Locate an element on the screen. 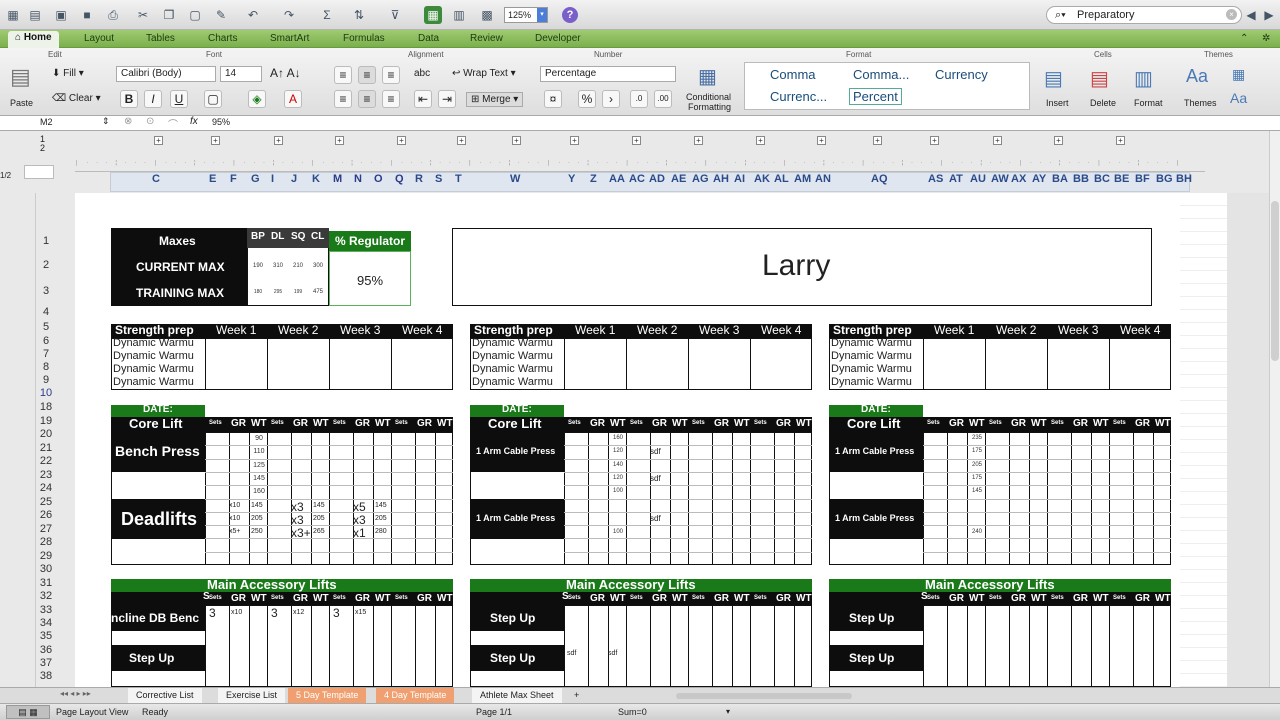 This screenshot has width=1280, height=720. column-header: AX is located at coordinates (1018, 179).